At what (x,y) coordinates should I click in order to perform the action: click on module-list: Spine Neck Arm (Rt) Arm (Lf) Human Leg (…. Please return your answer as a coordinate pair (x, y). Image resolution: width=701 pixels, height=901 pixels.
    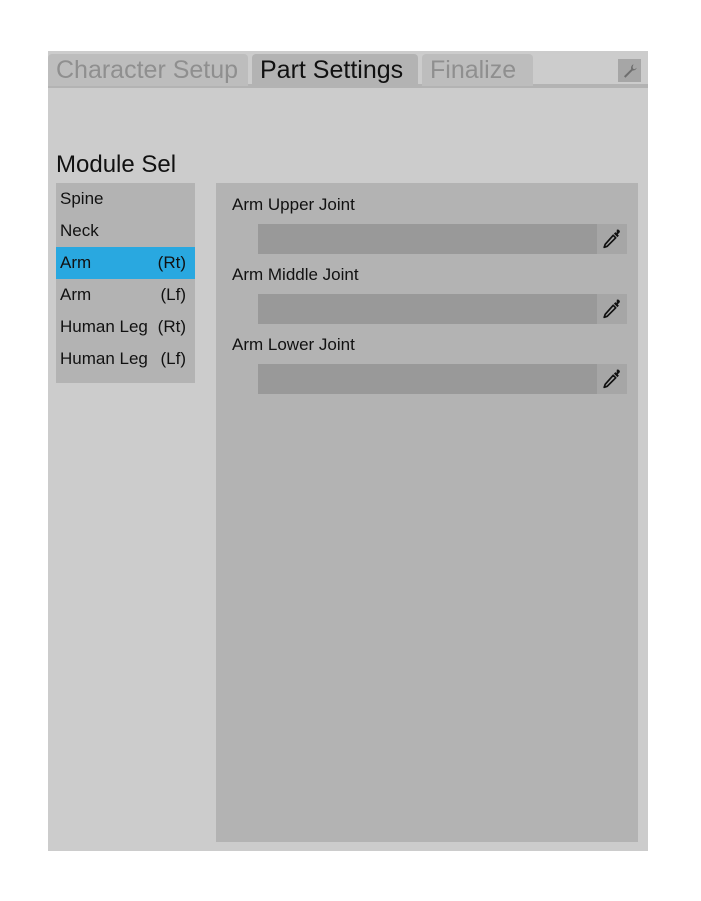
    Looking at the image, I should click on (125, 283).